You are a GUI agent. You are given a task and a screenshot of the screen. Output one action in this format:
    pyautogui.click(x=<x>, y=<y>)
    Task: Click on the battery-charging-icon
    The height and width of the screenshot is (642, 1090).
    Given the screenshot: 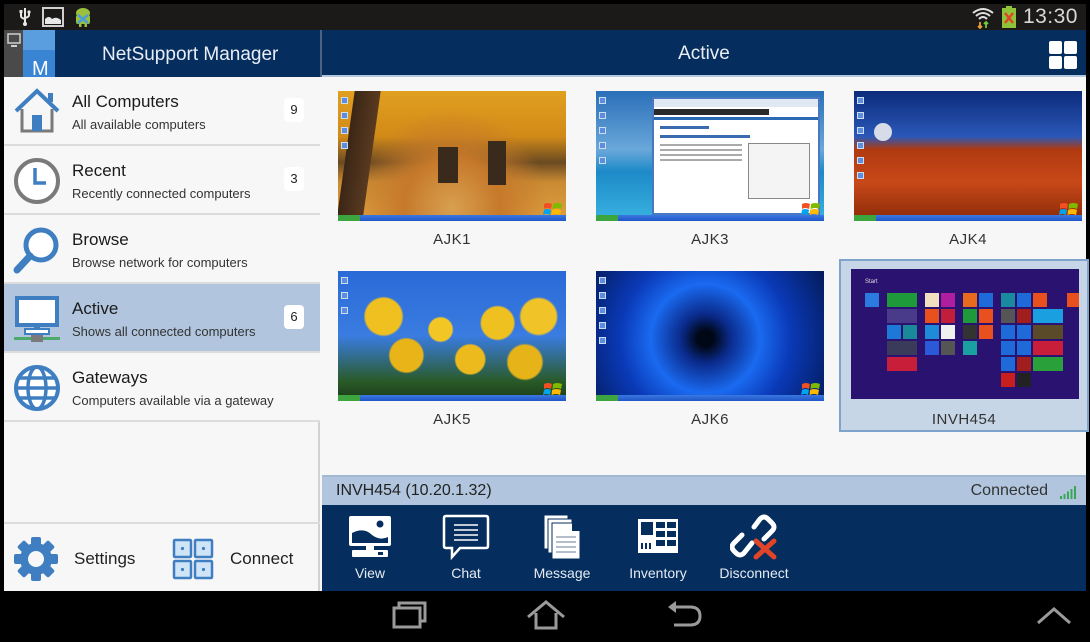 What is the action you would take?
    pyautogui.click(x=1008, y=17)
    